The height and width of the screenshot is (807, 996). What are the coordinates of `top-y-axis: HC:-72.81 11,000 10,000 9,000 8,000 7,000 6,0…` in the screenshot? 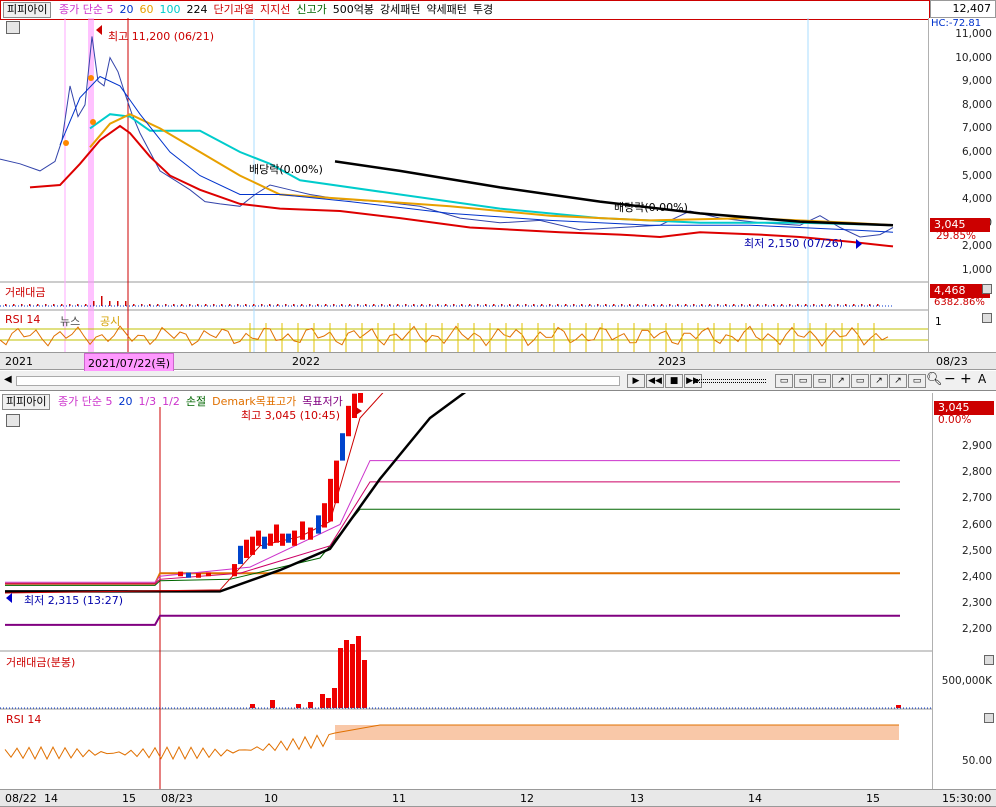 It's located at (962, 150).